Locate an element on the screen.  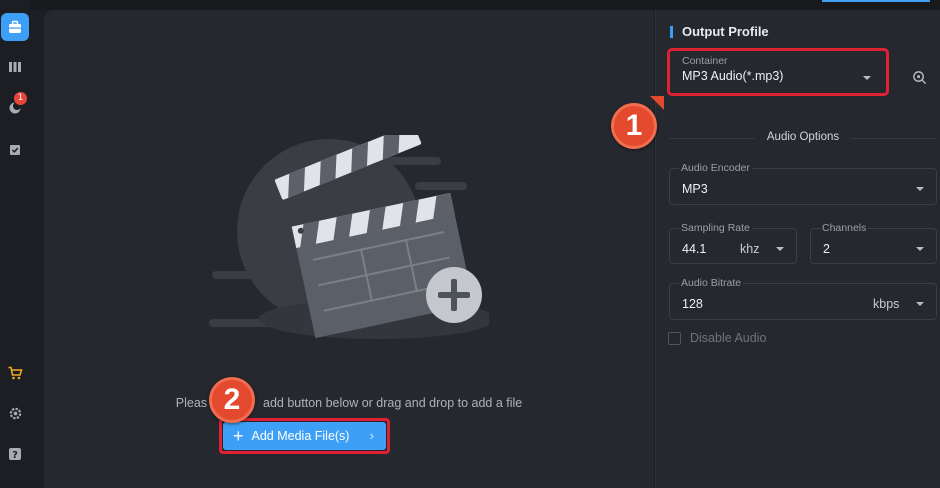
help-icon: ? is located at coordinates (15, 454).